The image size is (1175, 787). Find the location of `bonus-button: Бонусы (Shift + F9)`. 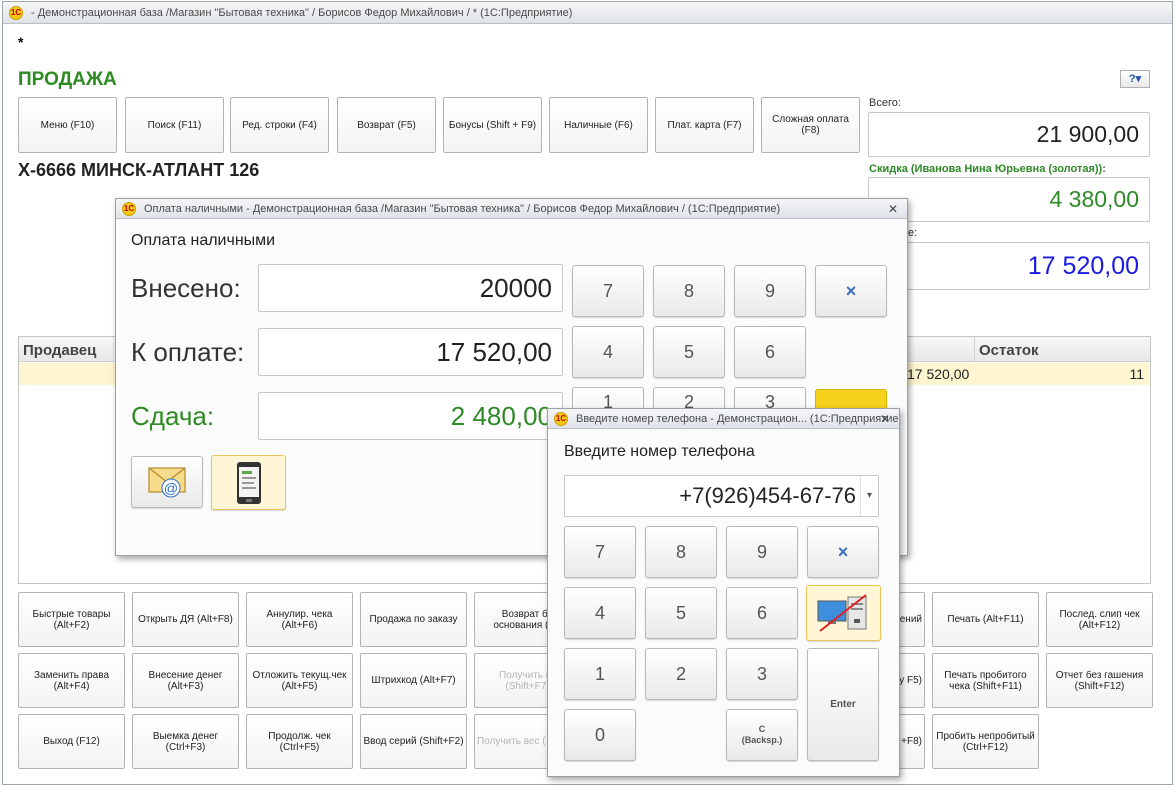

bonus-button: Бонусы (Shift + F9) is located at coordinates (492, 125).